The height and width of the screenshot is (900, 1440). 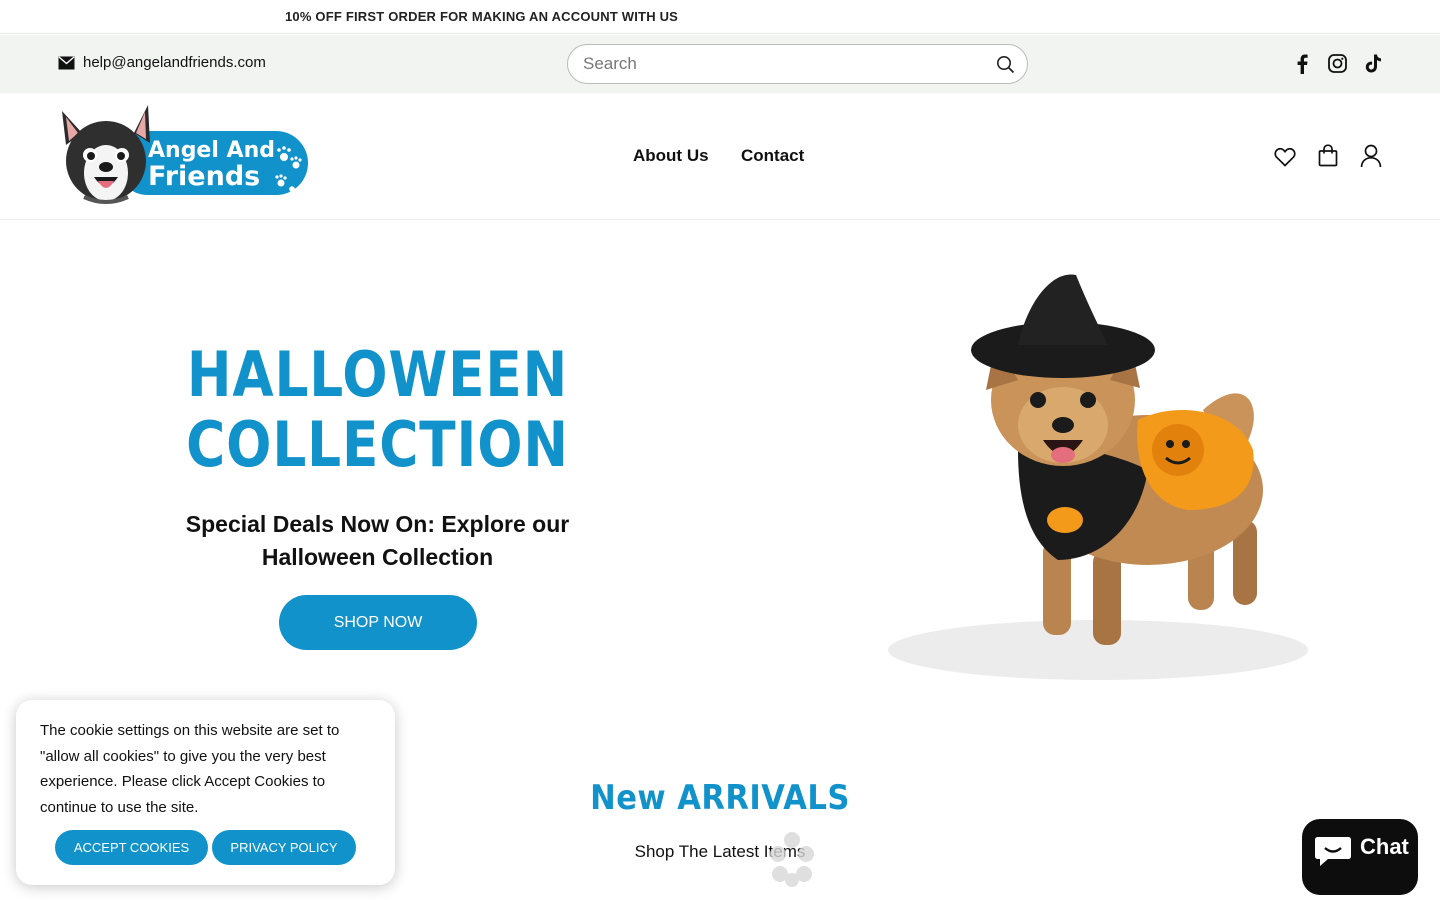 I want to click on facebook-icon, so click(x=1302, y=64).